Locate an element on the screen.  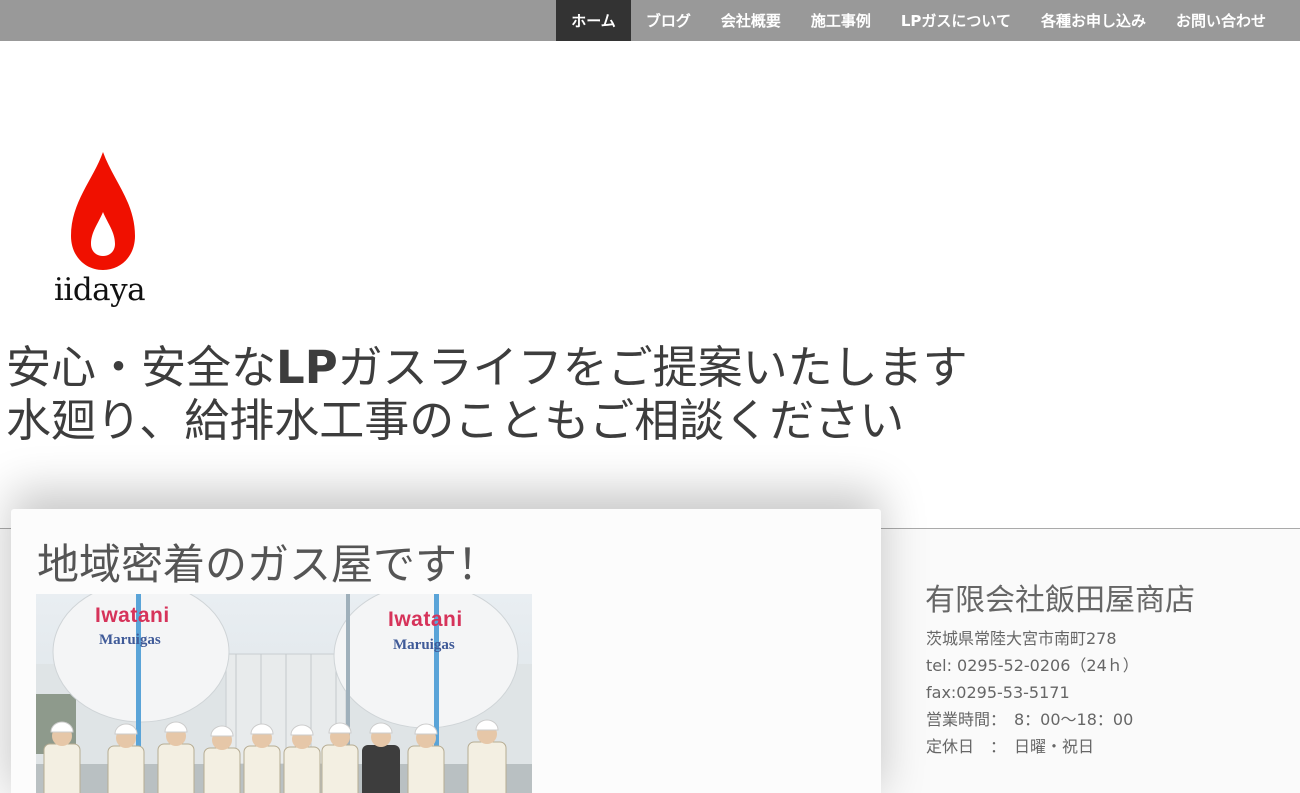
nav-item-applications: 各種お申し込み is located at coordinates (1093, 20).